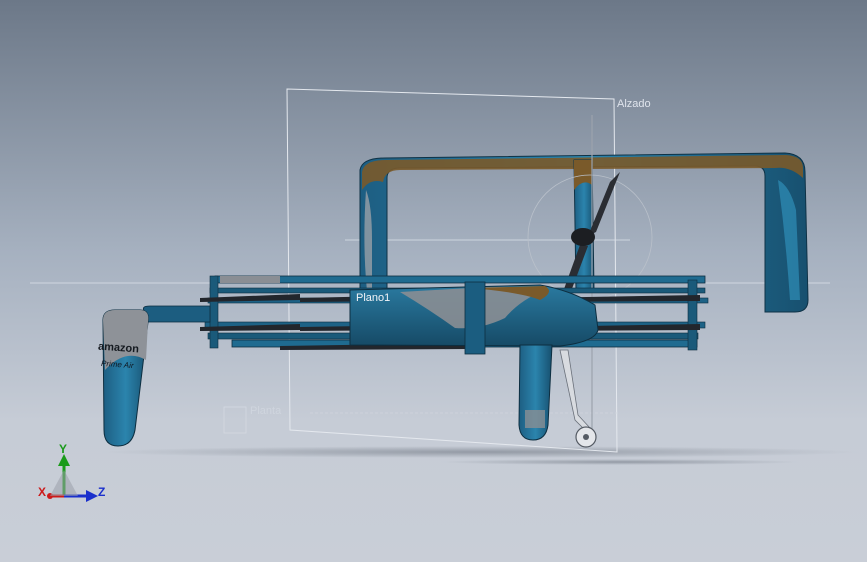  What do you see at coordinates (634, 104) in the screenshot?
I see `plane-label-front: Alzado` at bounding box center [634, 104].